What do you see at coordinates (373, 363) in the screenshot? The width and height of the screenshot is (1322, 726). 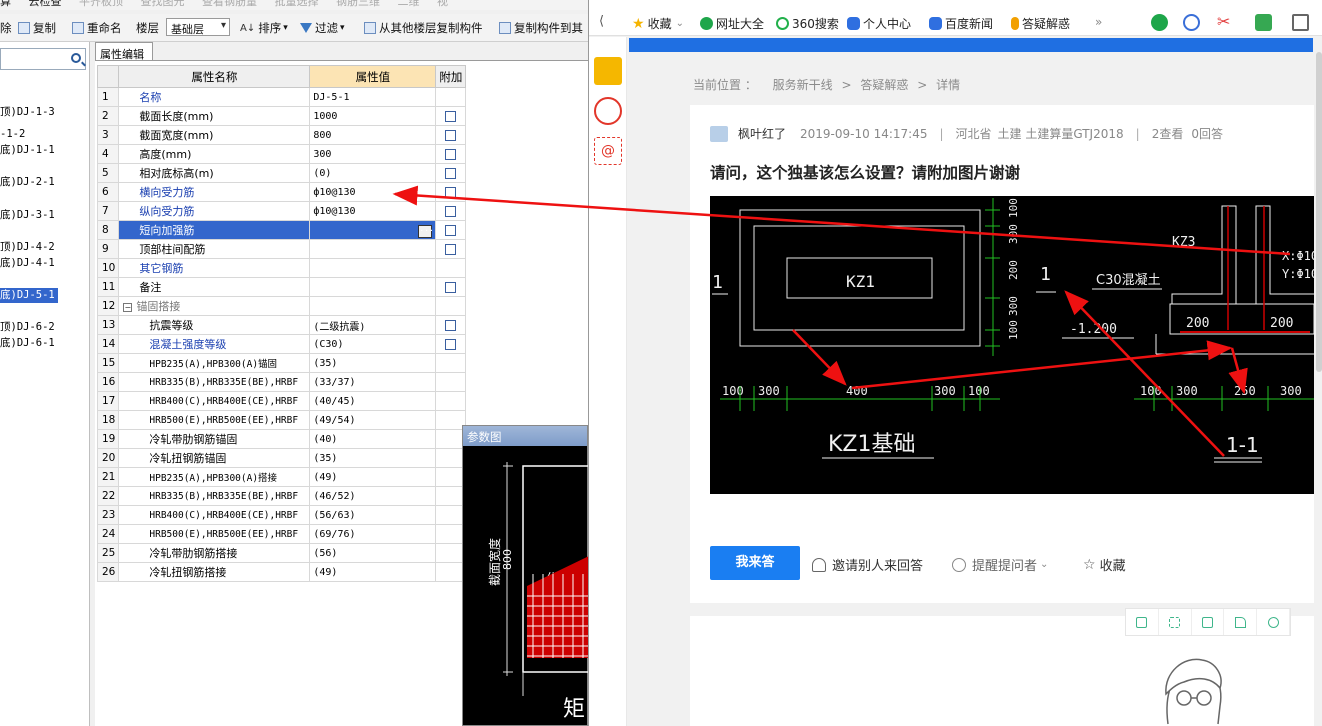 I see `property-value: (35)` at bounding box center [373, 363].